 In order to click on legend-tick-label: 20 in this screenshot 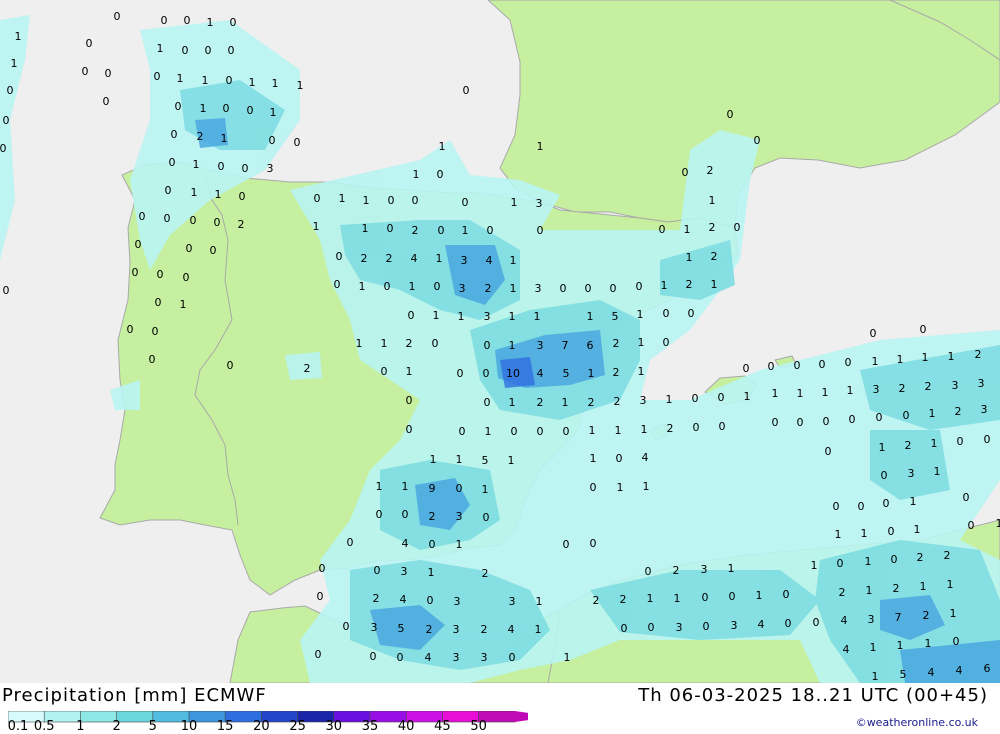, I will do `click(261, 726)`.